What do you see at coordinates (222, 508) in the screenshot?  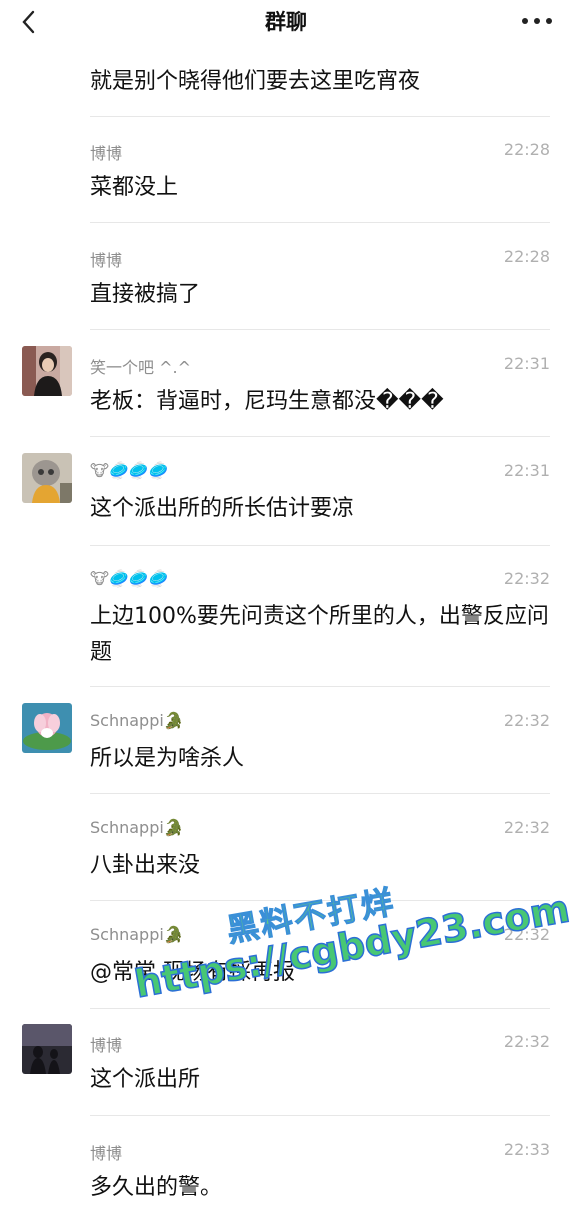 I see `message-text: 这个派出所的所长估计要凉` at bounding box center [222, 508].